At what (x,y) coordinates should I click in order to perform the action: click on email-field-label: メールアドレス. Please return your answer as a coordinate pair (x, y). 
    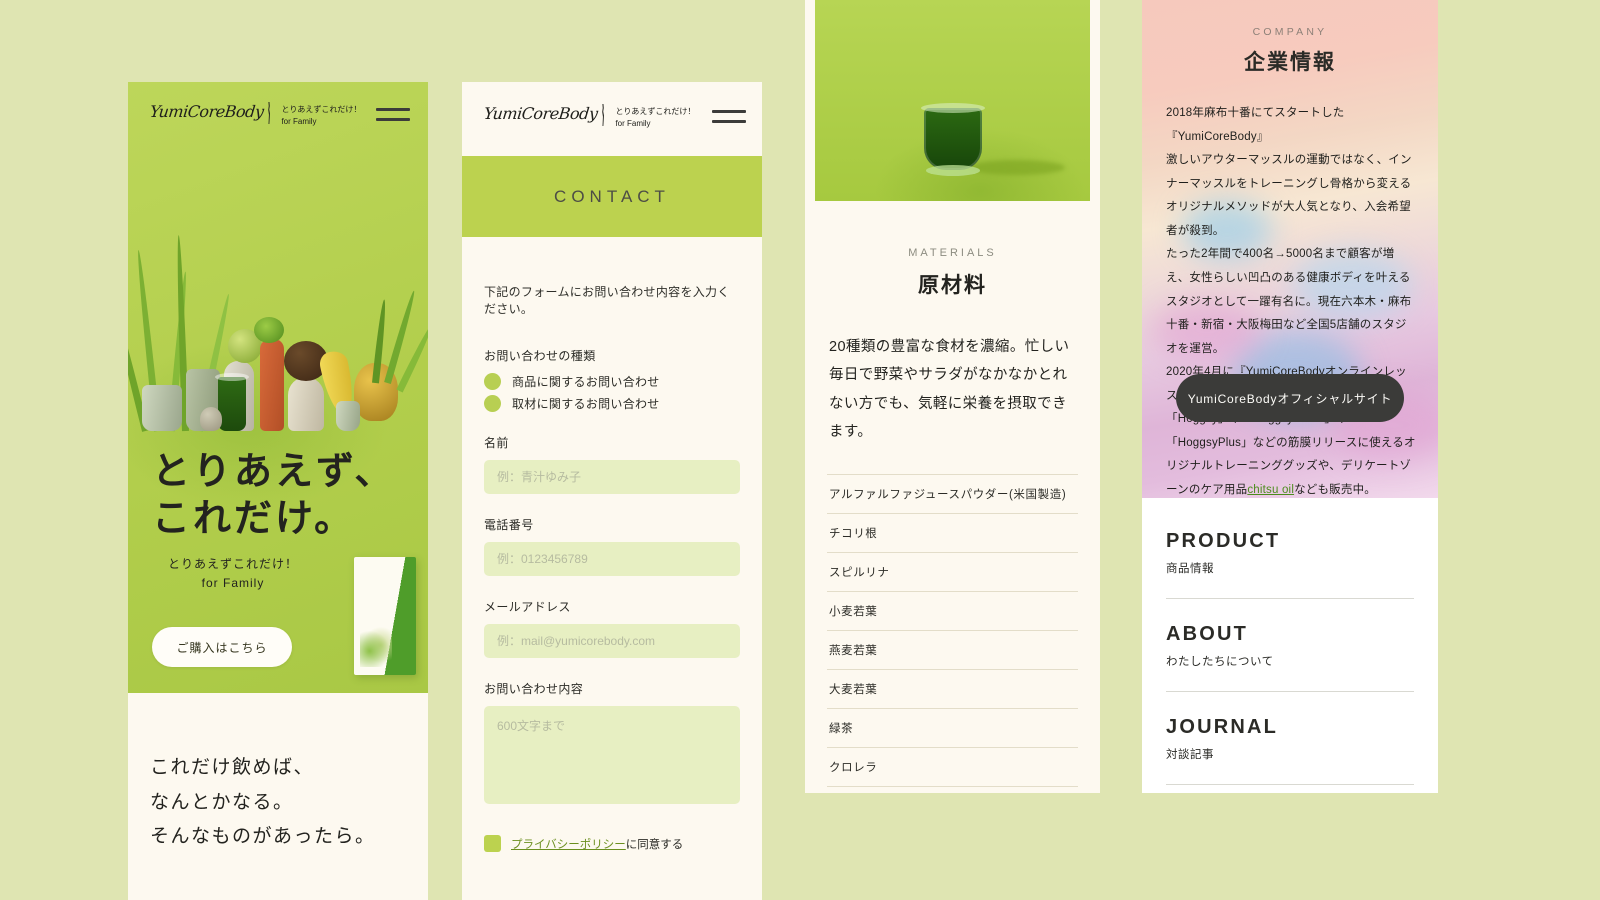
    Looking at the image, I should click on (527, 607).